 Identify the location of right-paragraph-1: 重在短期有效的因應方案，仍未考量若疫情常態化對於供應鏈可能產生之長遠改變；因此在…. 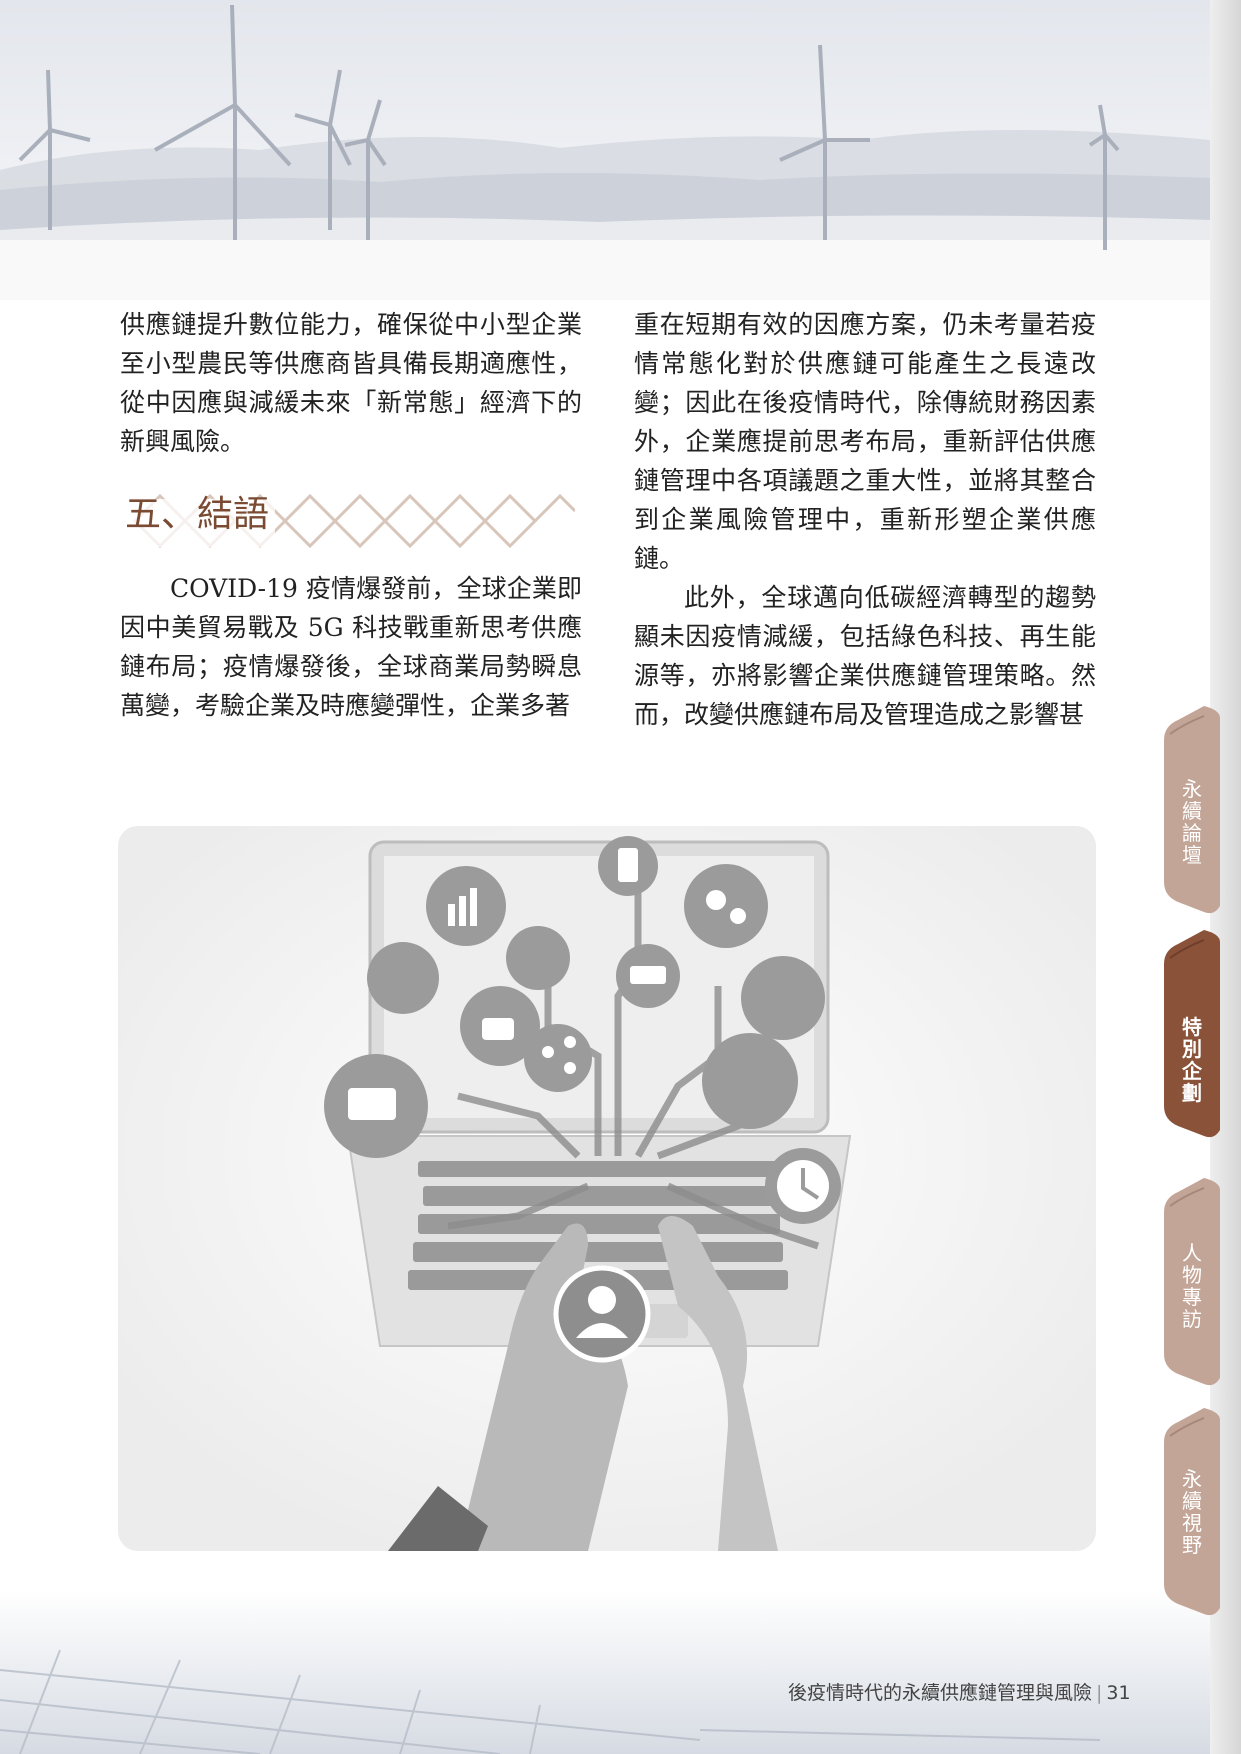
(865, 441).